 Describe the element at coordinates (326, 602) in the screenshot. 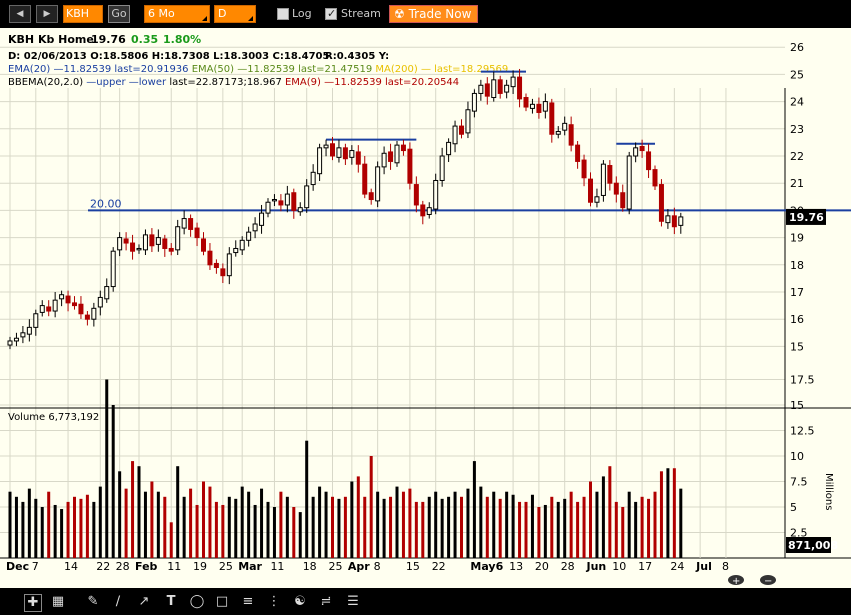

I see `spiral-icon: ≓` at that location.